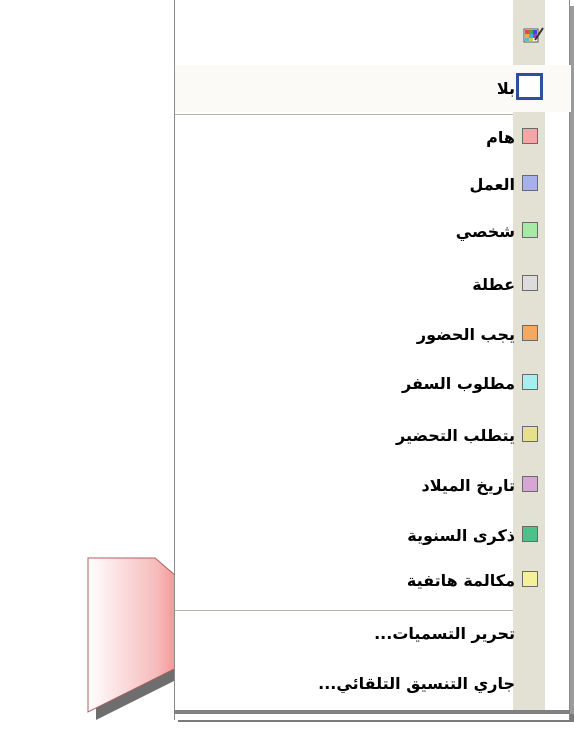 The width and height of the screenshot is (574, 729). I want to click on menu-item-label: هام, so click(500, 137).